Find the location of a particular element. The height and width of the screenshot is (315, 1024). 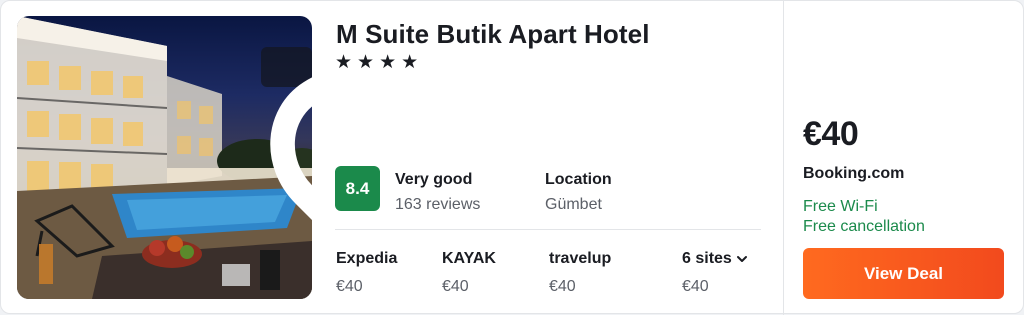

site-offer-travelup: travelup €40 is located at coordinates (580, 273).